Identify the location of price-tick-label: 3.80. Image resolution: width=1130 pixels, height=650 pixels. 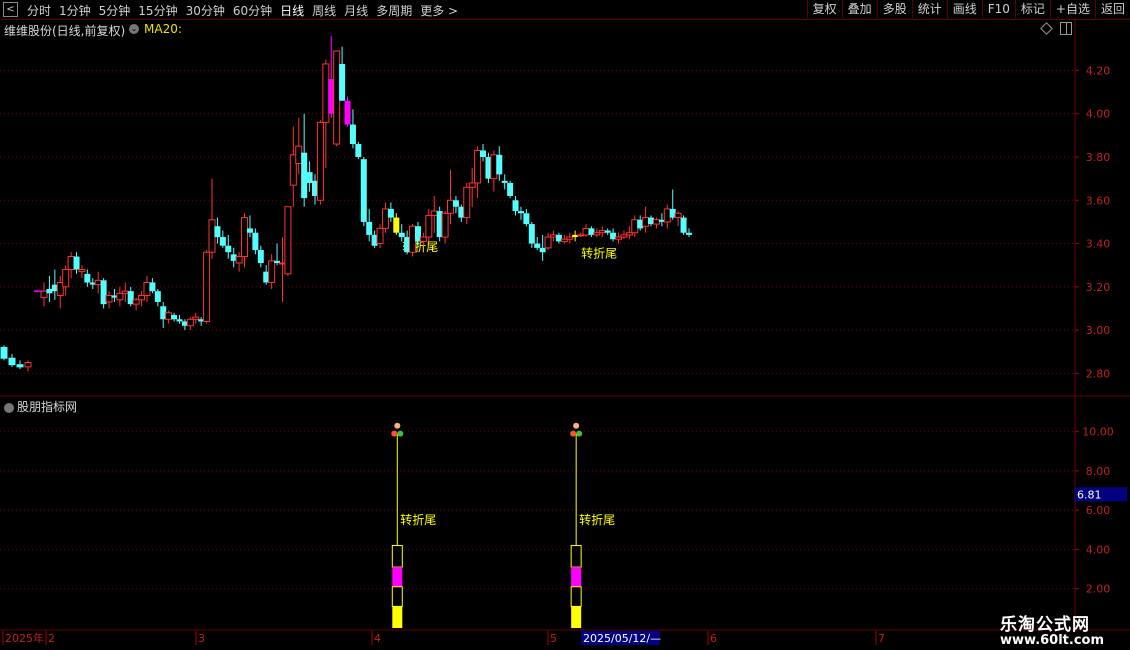
(1098, 157).